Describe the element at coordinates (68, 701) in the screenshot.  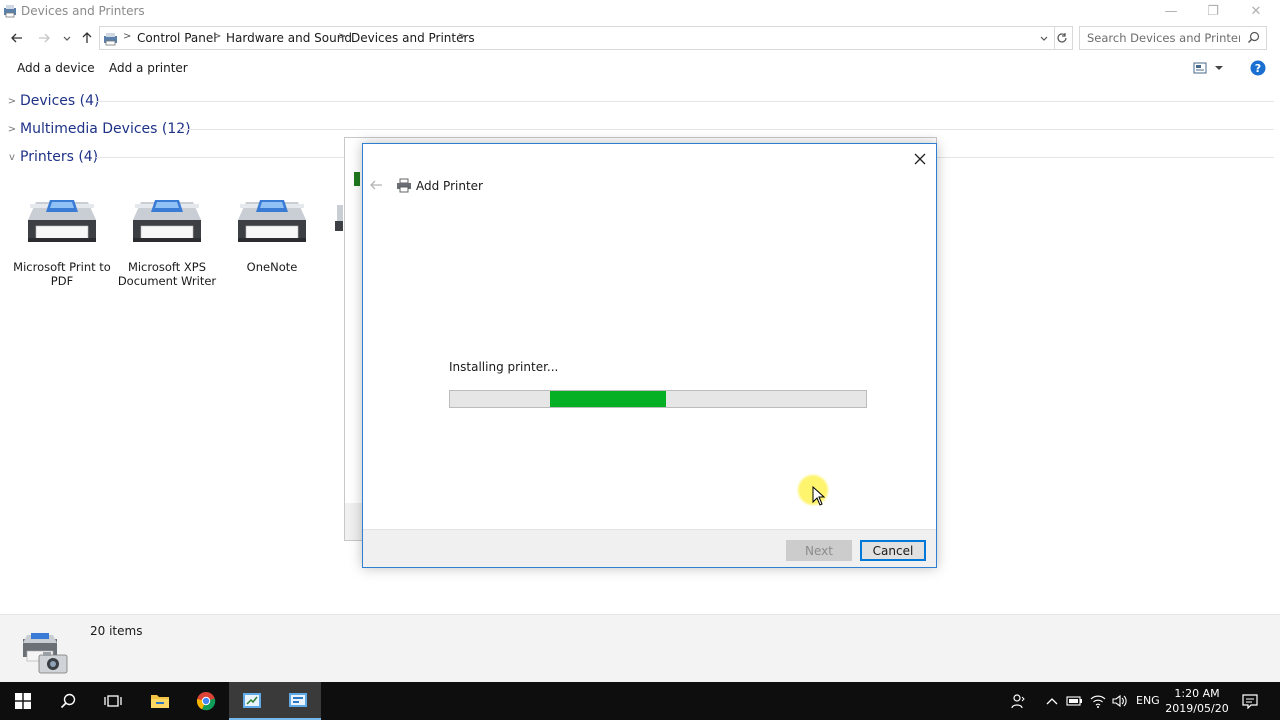
I see `taskbar-search-button` at that location.